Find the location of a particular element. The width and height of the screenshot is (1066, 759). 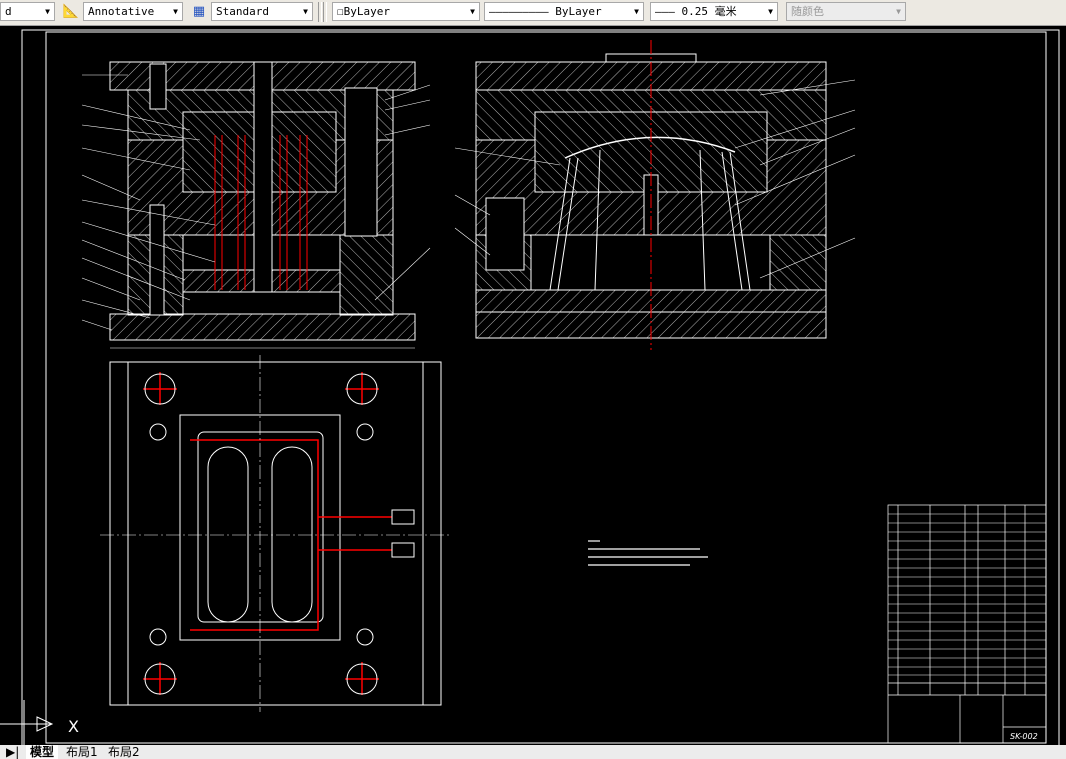

title-block is located at coordinates (967, 624).